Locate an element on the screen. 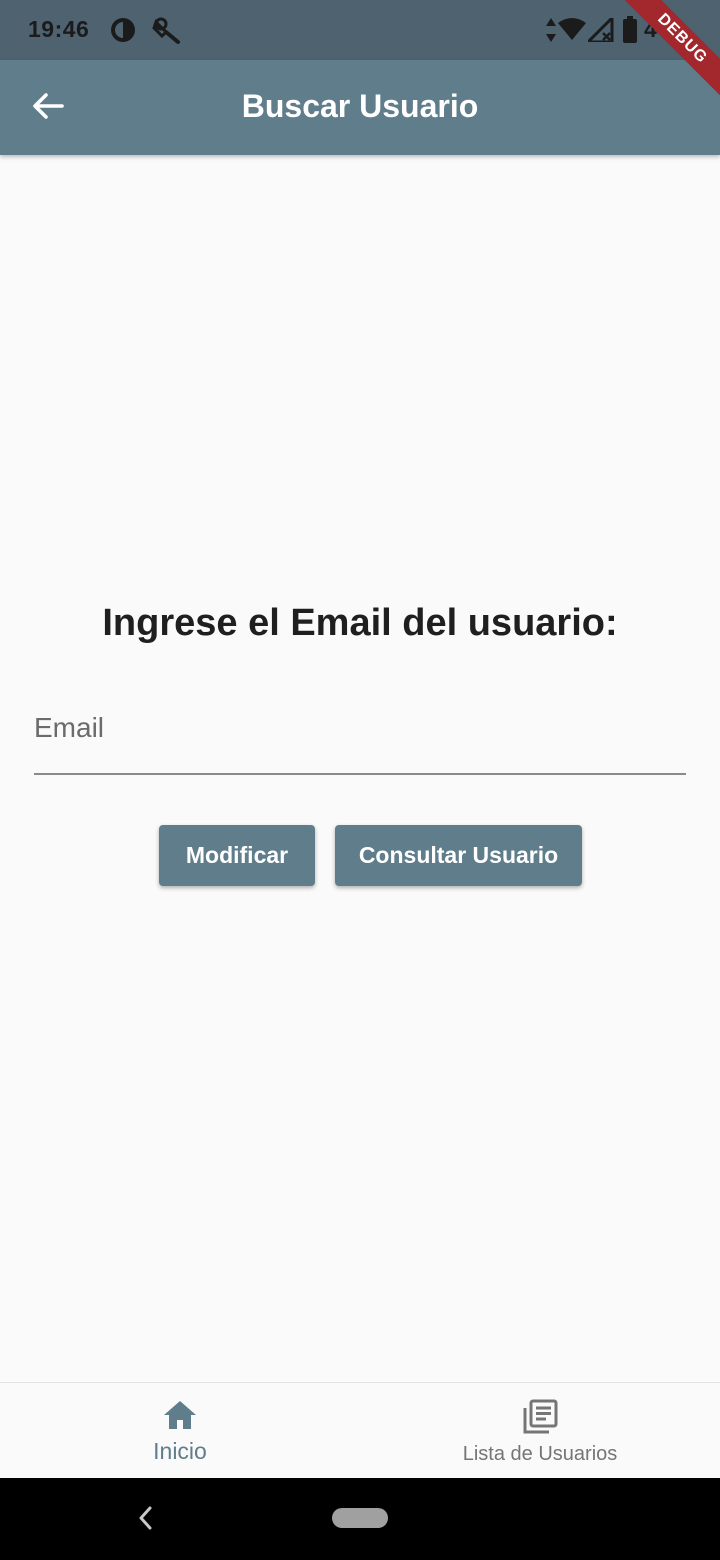 The width and height of the screenshot is (720, 1560). nav-label-inicio: Inicio is located at coordinates (180, 1451).